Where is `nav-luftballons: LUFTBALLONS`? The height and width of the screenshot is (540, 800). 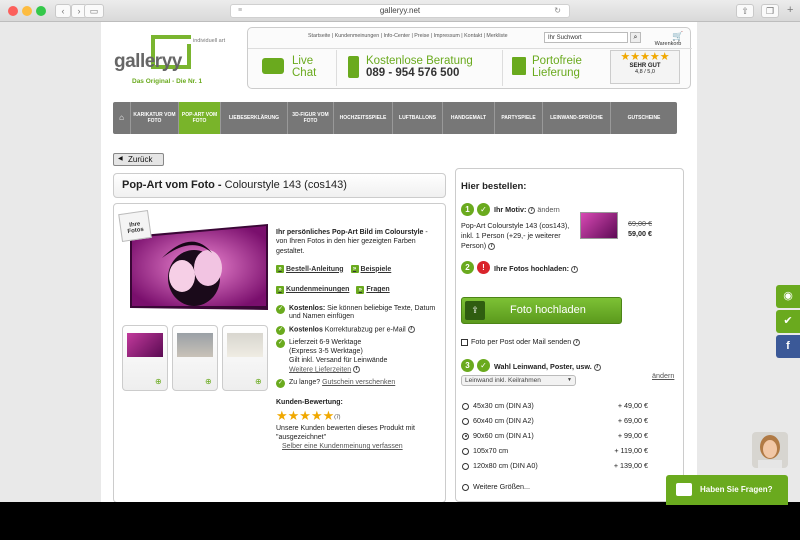
nav-luftballons: LUFTBALLONS is located at coordinates (418, 118).